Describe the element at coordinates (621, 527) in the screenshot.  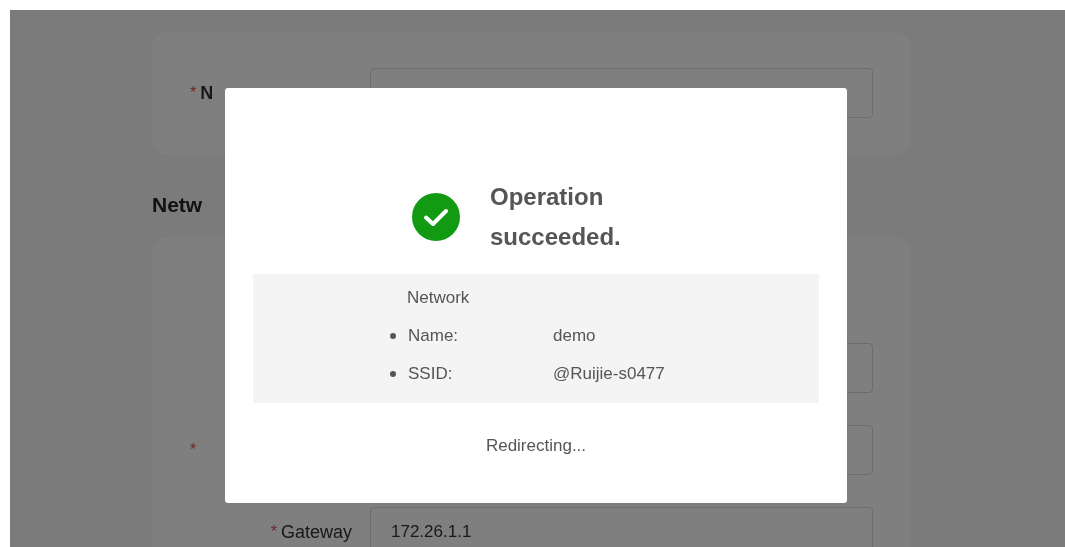
I see `input-field: 172.26.1.1` at that location.